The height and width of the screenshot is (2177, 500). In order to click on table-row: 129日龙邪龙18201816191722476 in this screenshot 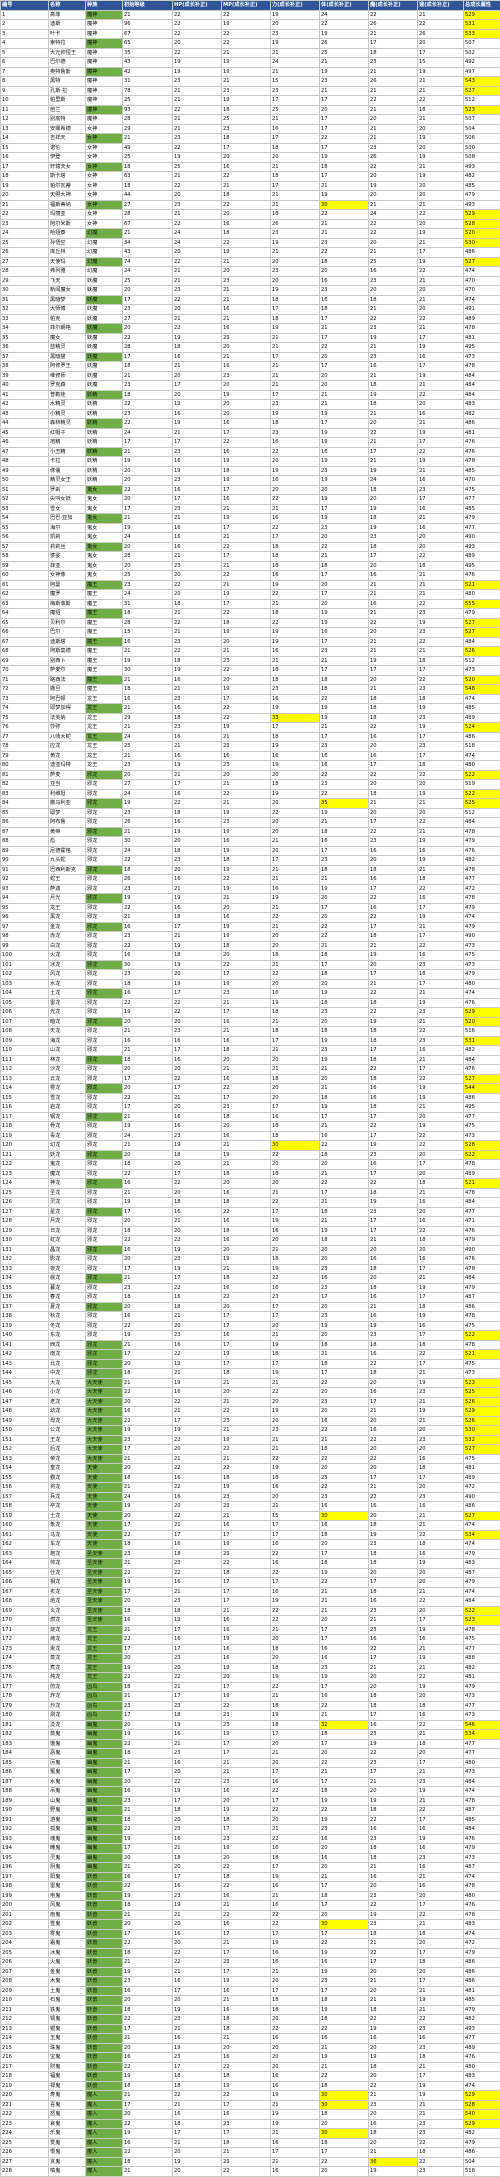, I will do `click(250, 1231)`.